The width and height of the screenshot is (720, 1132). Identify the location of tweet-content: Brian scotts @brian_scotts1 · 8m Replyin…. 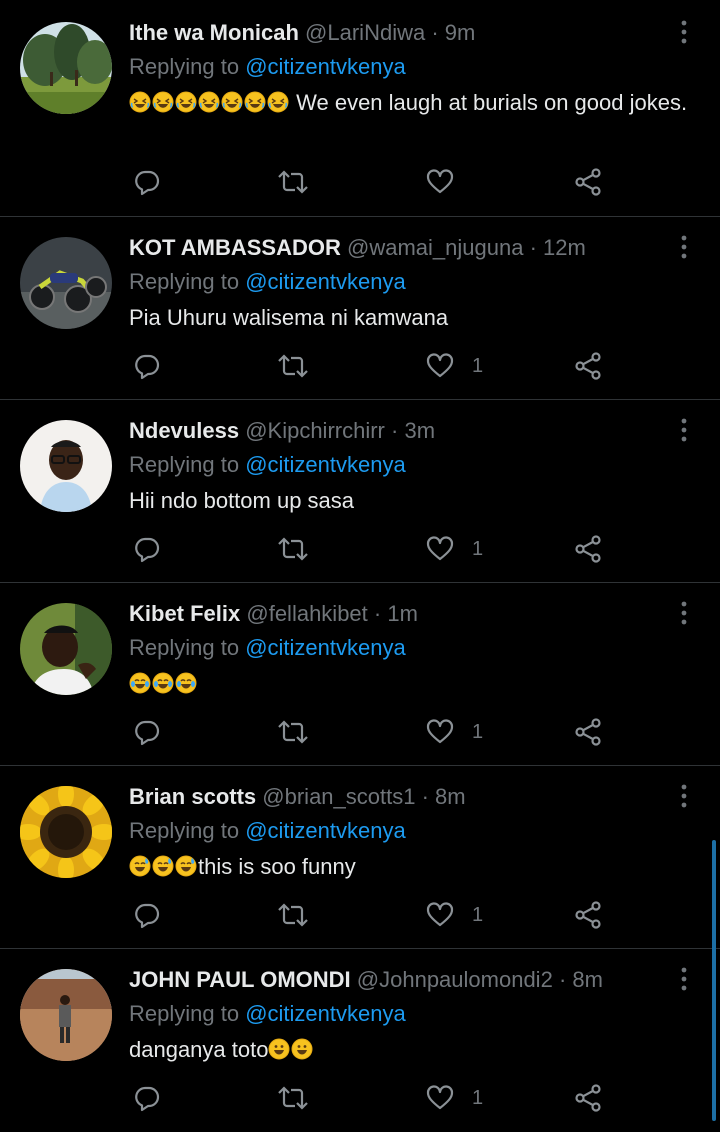
(409, 832).